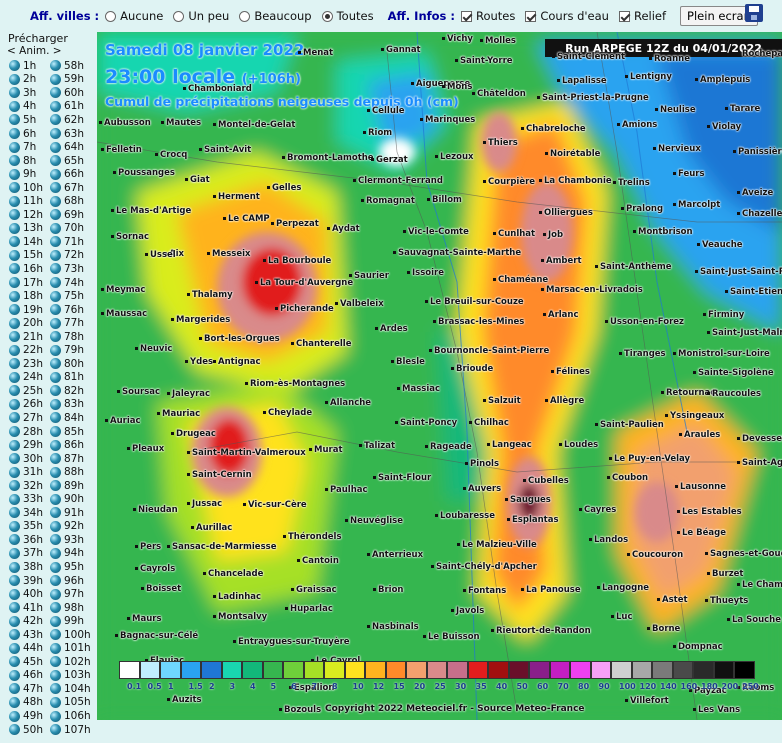  I want to click on frame-link: 101h, so click(70, 649).